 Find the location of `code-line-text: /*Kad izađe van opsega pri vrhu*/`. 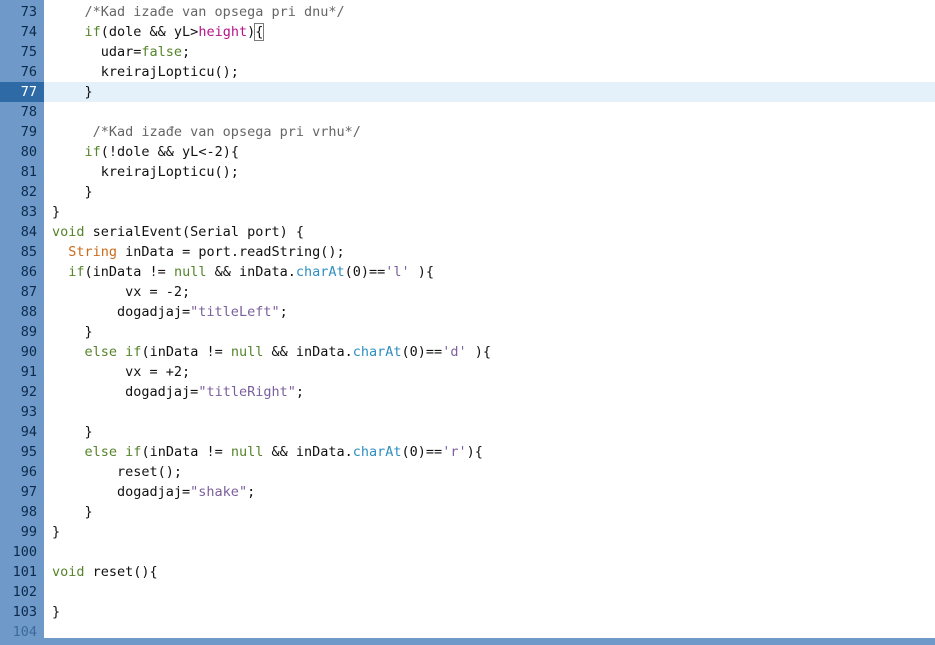

code-line-text: /*Kad izađe van opsega pri vrhu*/ is located at coordinates (489, 132).